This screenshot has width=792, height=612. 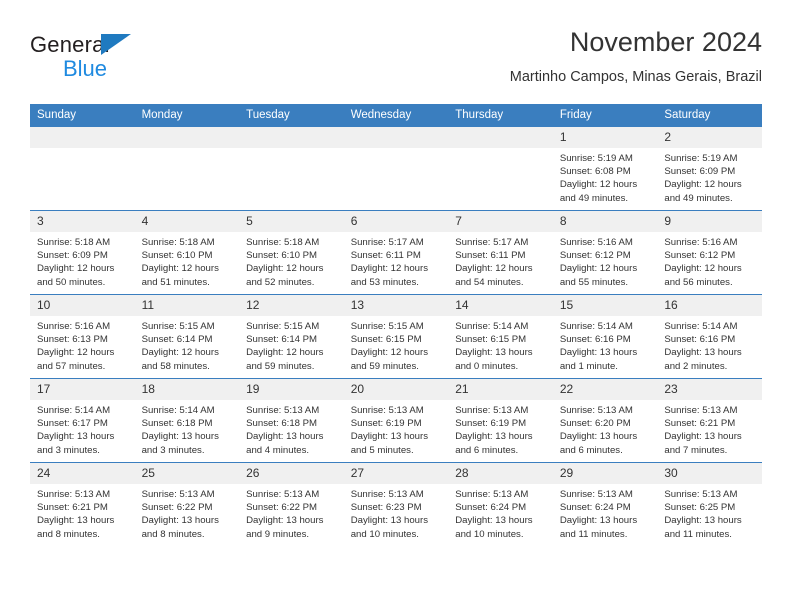 I want to click on day-detail-line: Sunset: 6:18 PM, so click(x=177, y=424).